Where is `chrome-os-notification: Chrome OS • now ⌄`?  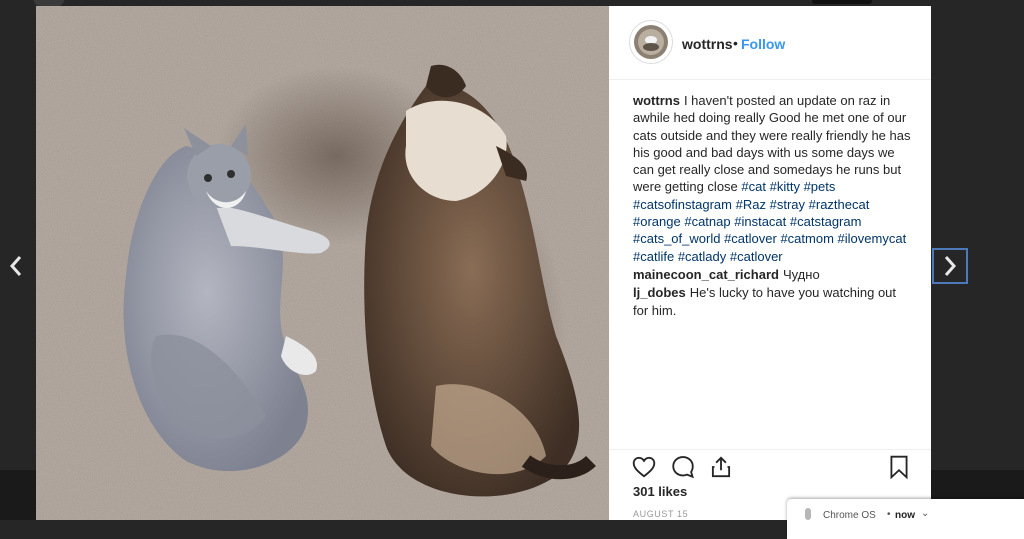
chrome-os-notification: Chrome OS • now ⌄ is located at coordinates (905, 519).